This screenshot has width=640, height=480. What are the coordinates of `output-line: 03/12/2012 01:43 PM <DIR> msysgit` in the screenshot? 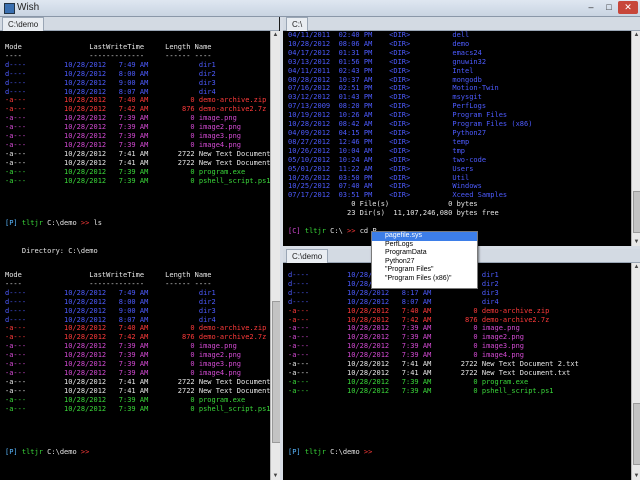 It's located at (385, 97).